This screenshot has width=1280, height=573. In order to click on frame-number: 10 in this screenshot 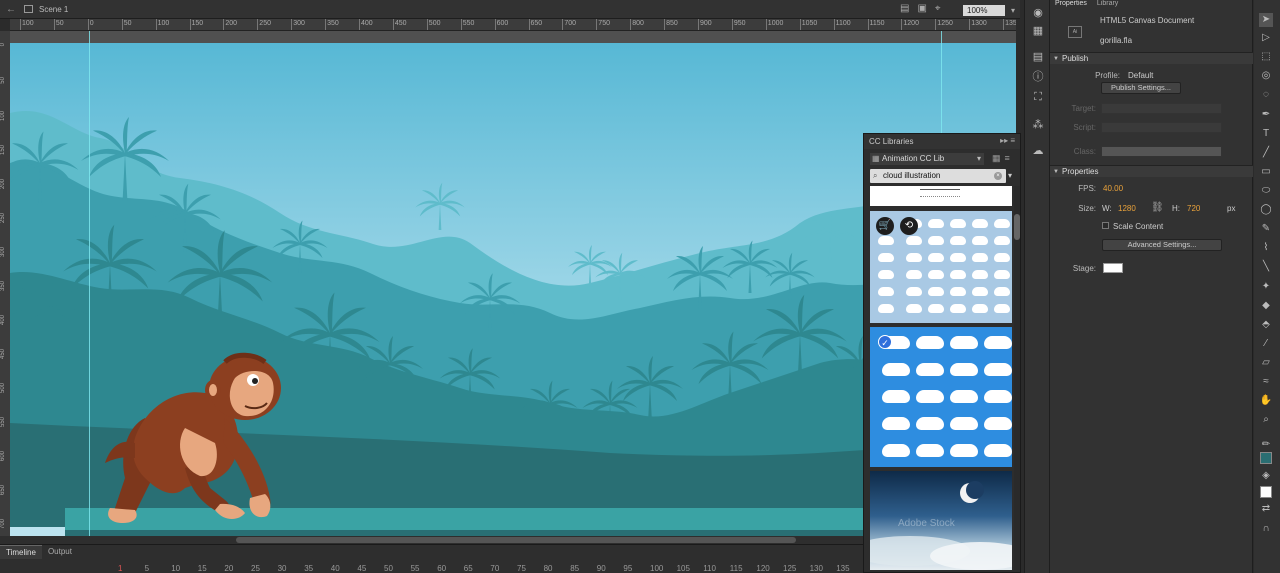, I will do `click(175, 568)`.